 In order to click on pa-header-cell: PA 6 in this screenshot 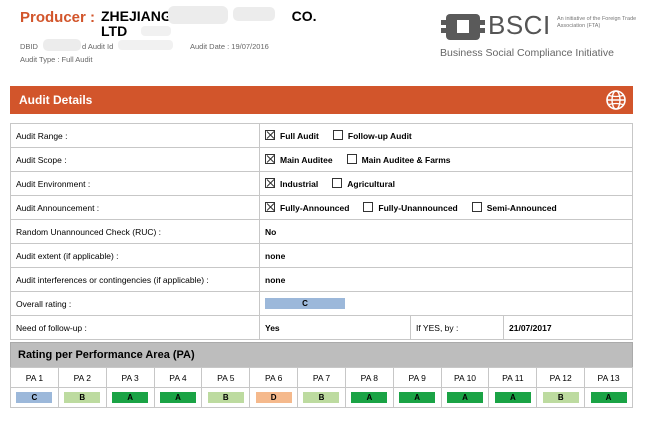, I will do `click(274, 377)`.